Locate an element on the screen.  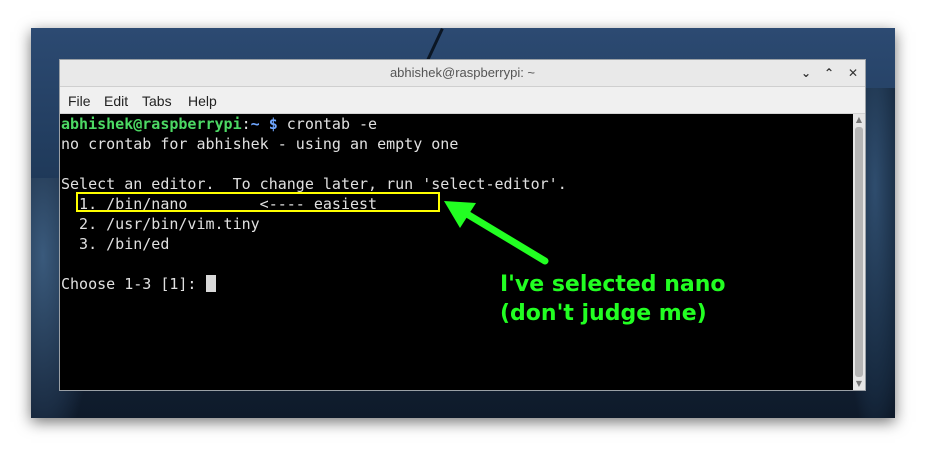
nano-highlight-box is located at coordinates (258, 202).